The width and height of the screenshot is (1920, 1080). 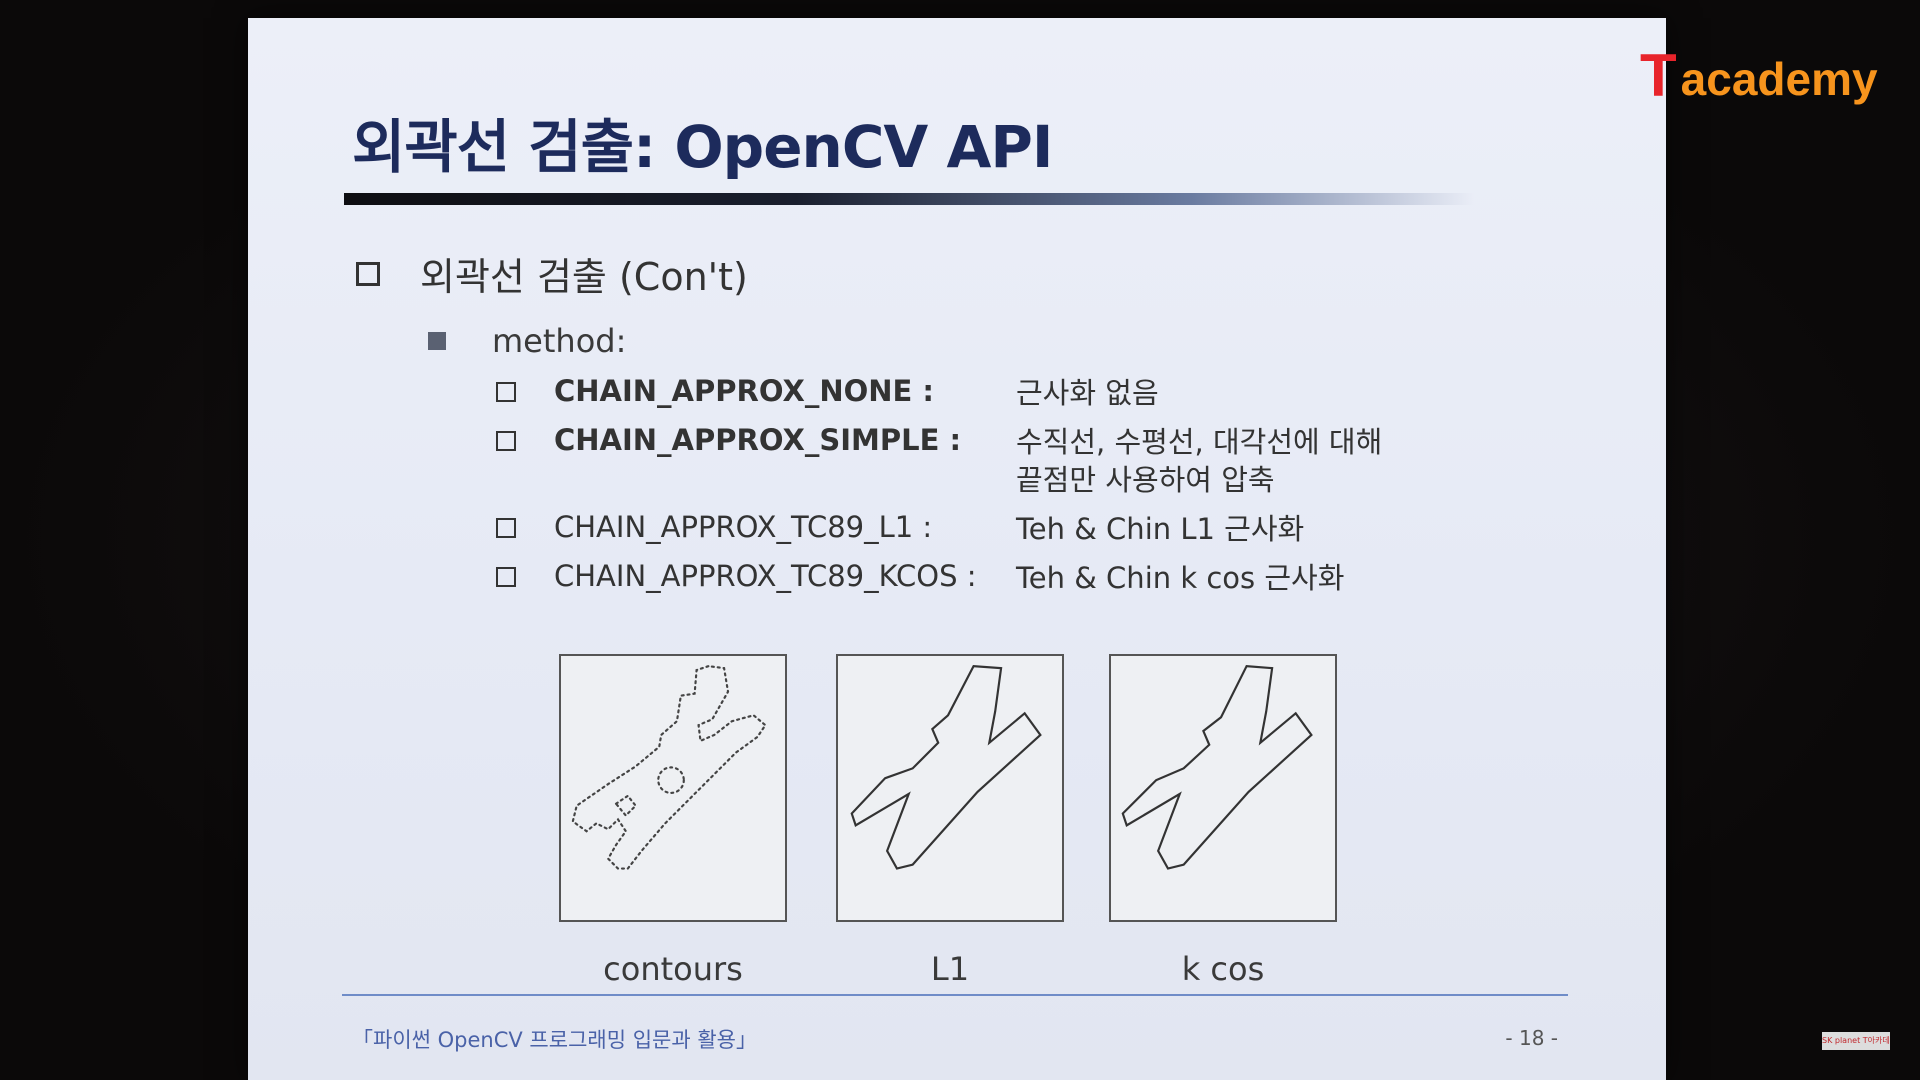 I want to click on logo-t: T, so click(x=1658, y=75).